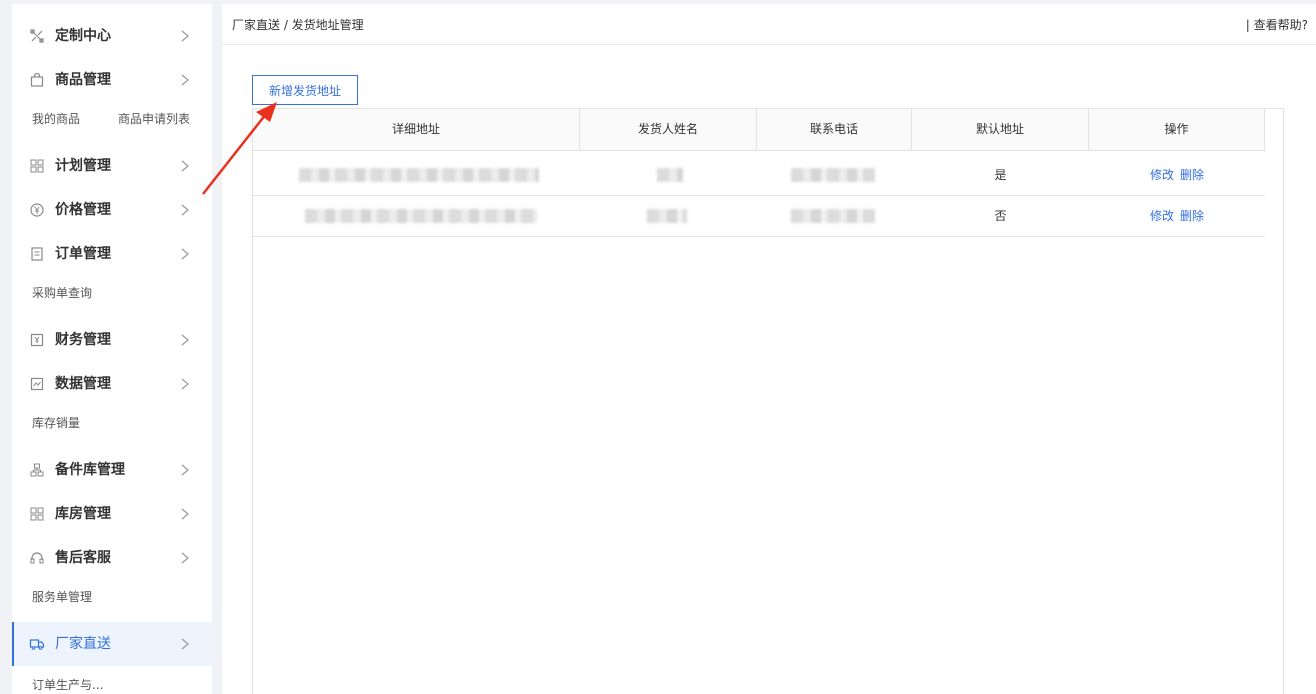  I want to click on price-icon, so click(37, 210).